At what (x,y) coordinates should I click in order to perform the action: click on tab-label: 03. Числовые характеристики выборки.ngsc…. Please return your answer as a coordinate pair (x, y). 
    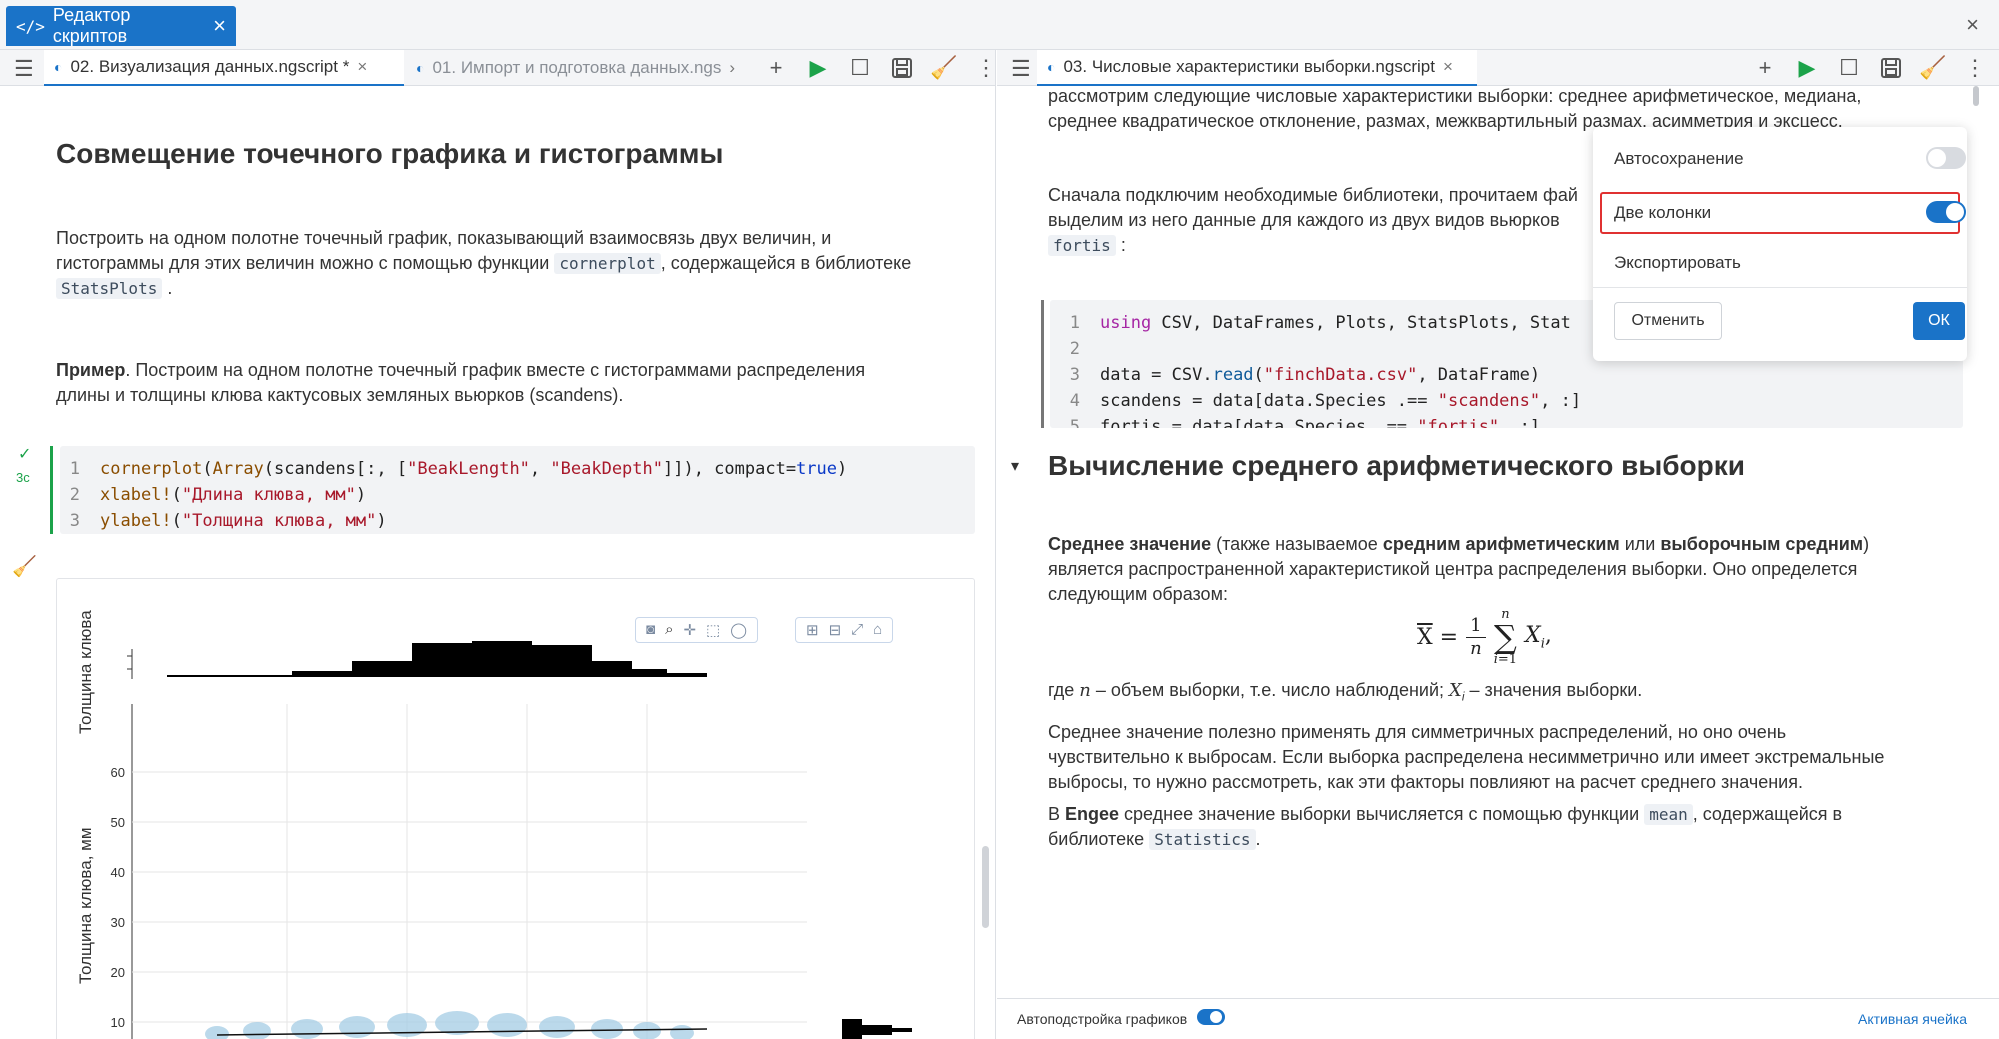
    Looking at the image, I should click on (1249, 66).